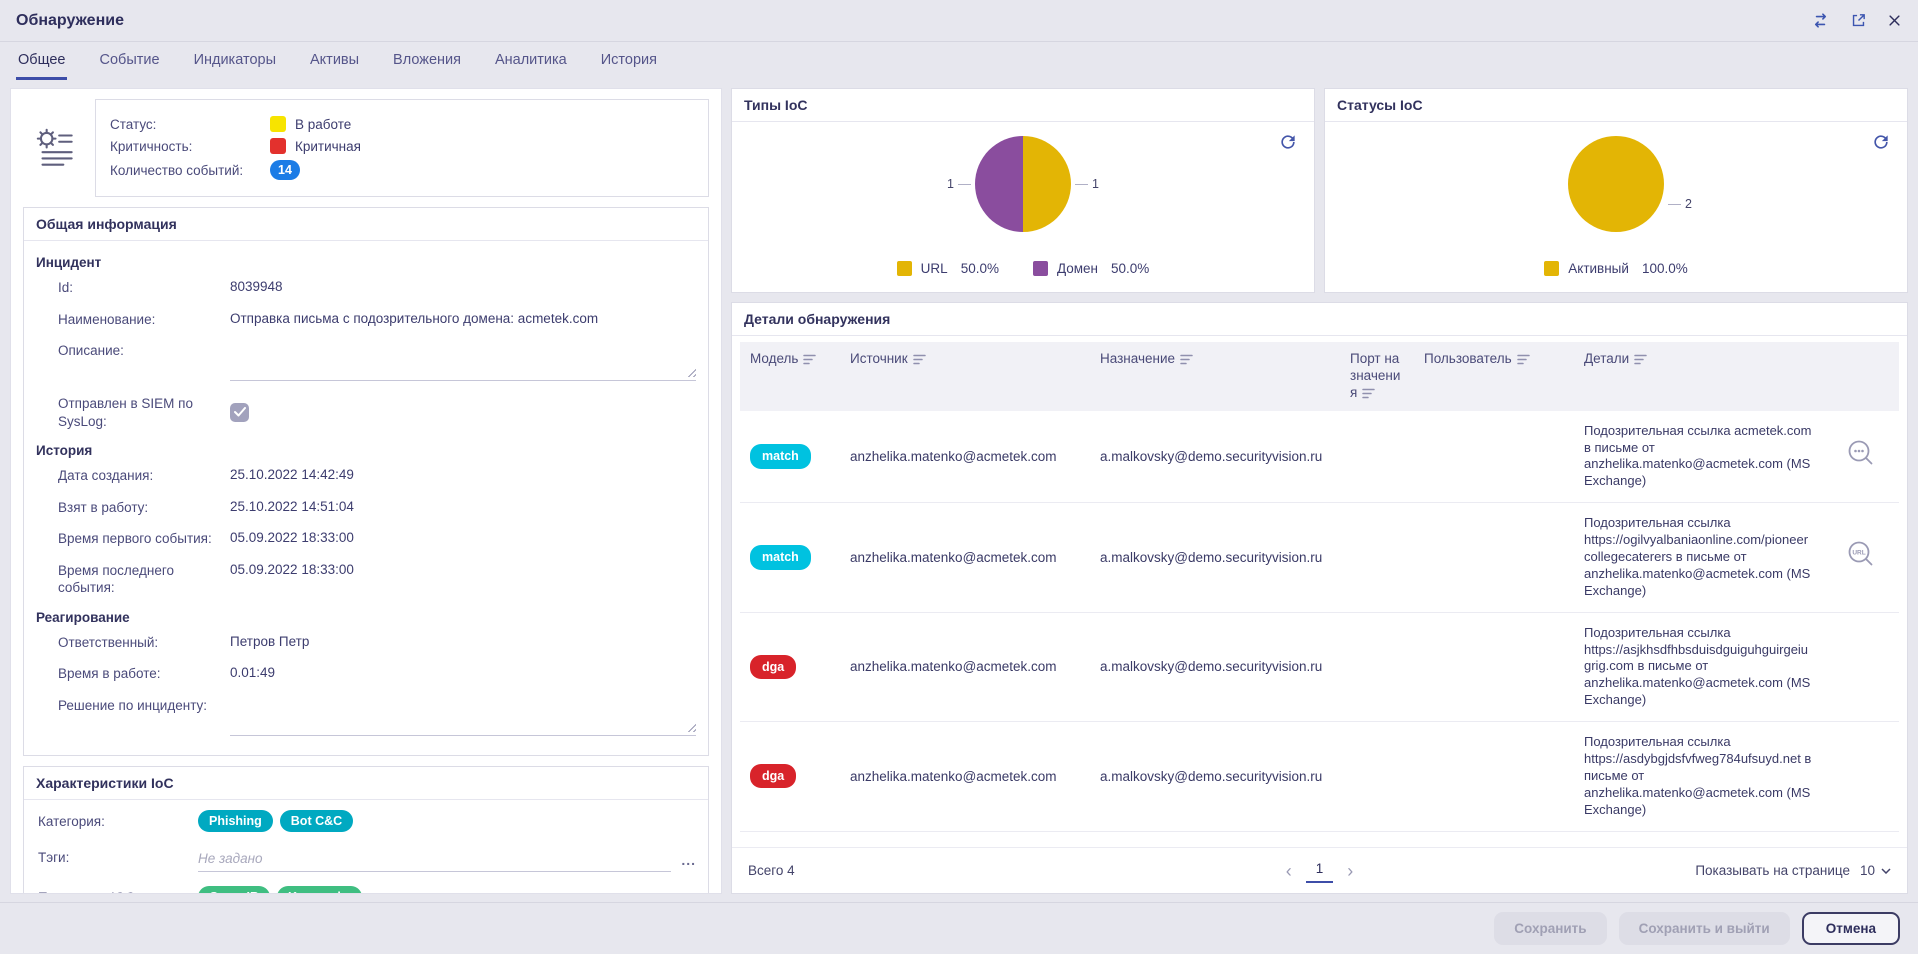 This screenshot has height=954, width=1918. I want to click on created-value: 25.10.2022 14:42:49, so click(292, 475).